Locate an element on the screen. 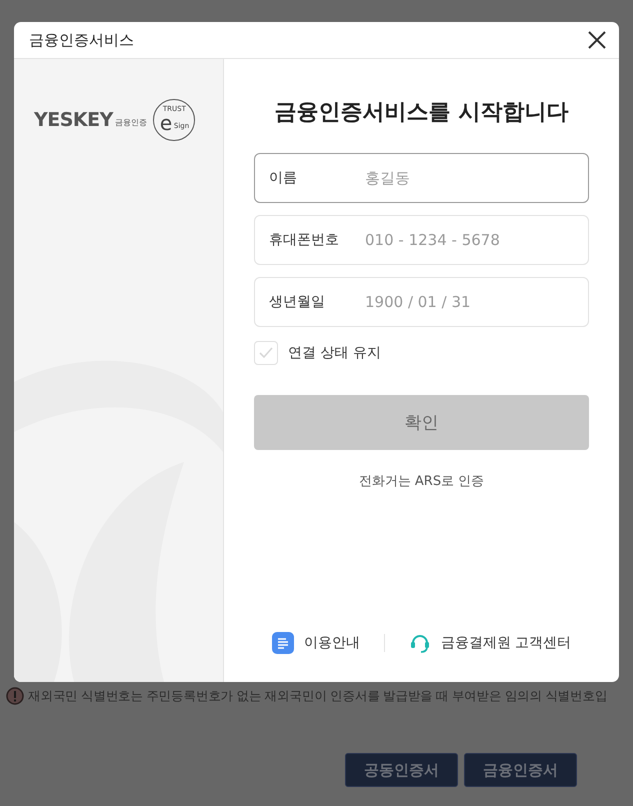 Image resolution: width=633 pixels, height=806 pixels. ars-link: 전화거는 ARS로 인증 is located at coordinates (421, 481).